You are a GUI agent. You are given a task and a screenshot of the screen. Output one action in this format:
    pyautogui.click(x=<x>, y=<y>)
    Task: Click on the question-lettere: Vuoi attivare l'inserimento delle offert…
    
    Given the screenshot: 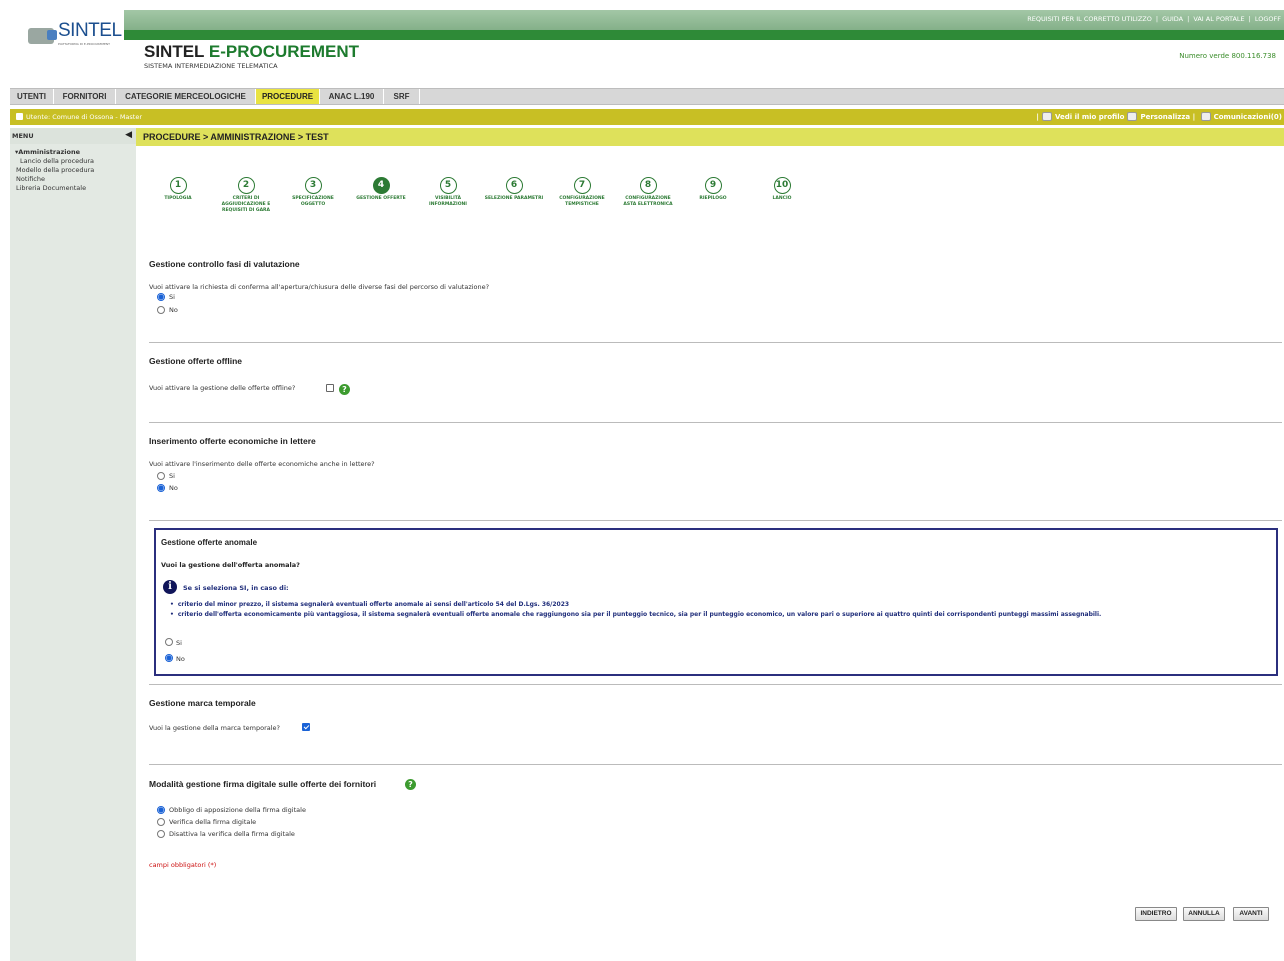 What is the action you would take?
    pyautogui.click(x=262, y=464)
    